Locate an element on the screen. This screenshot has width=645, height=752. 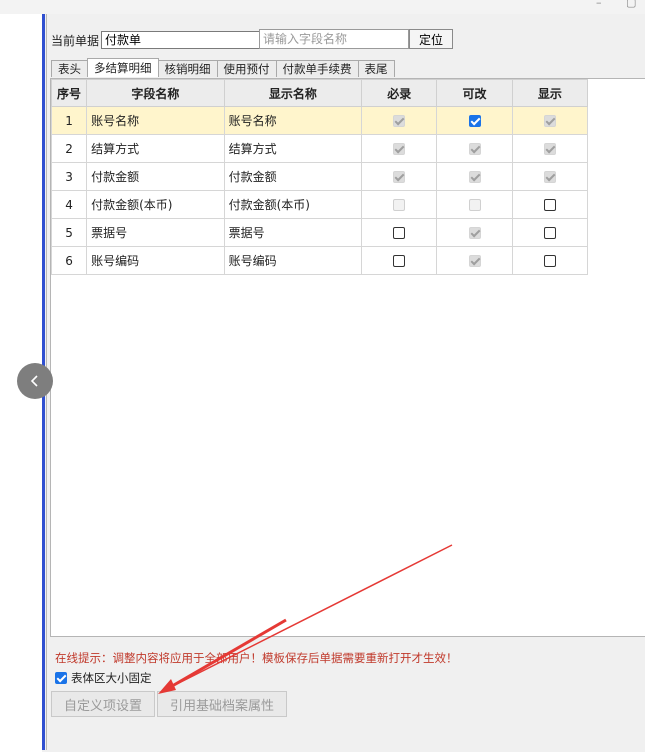
current-doc-row: 当前单据 is located at coordinates (157, 40).